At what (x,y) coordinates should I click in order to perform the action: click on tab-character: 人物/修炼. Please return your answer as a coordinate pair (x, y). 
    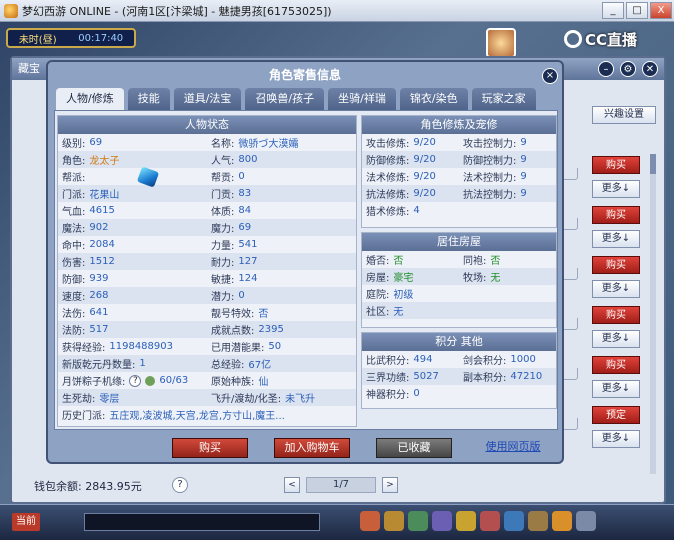
    Looking at the image, I should click on (90, 99).